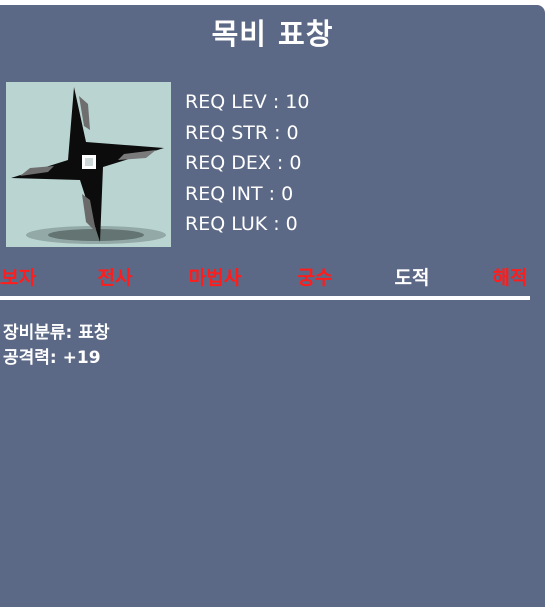  Describe the element at coordinates (88, 164) in the screenshot. I see `throwing-star-icon` at that location.